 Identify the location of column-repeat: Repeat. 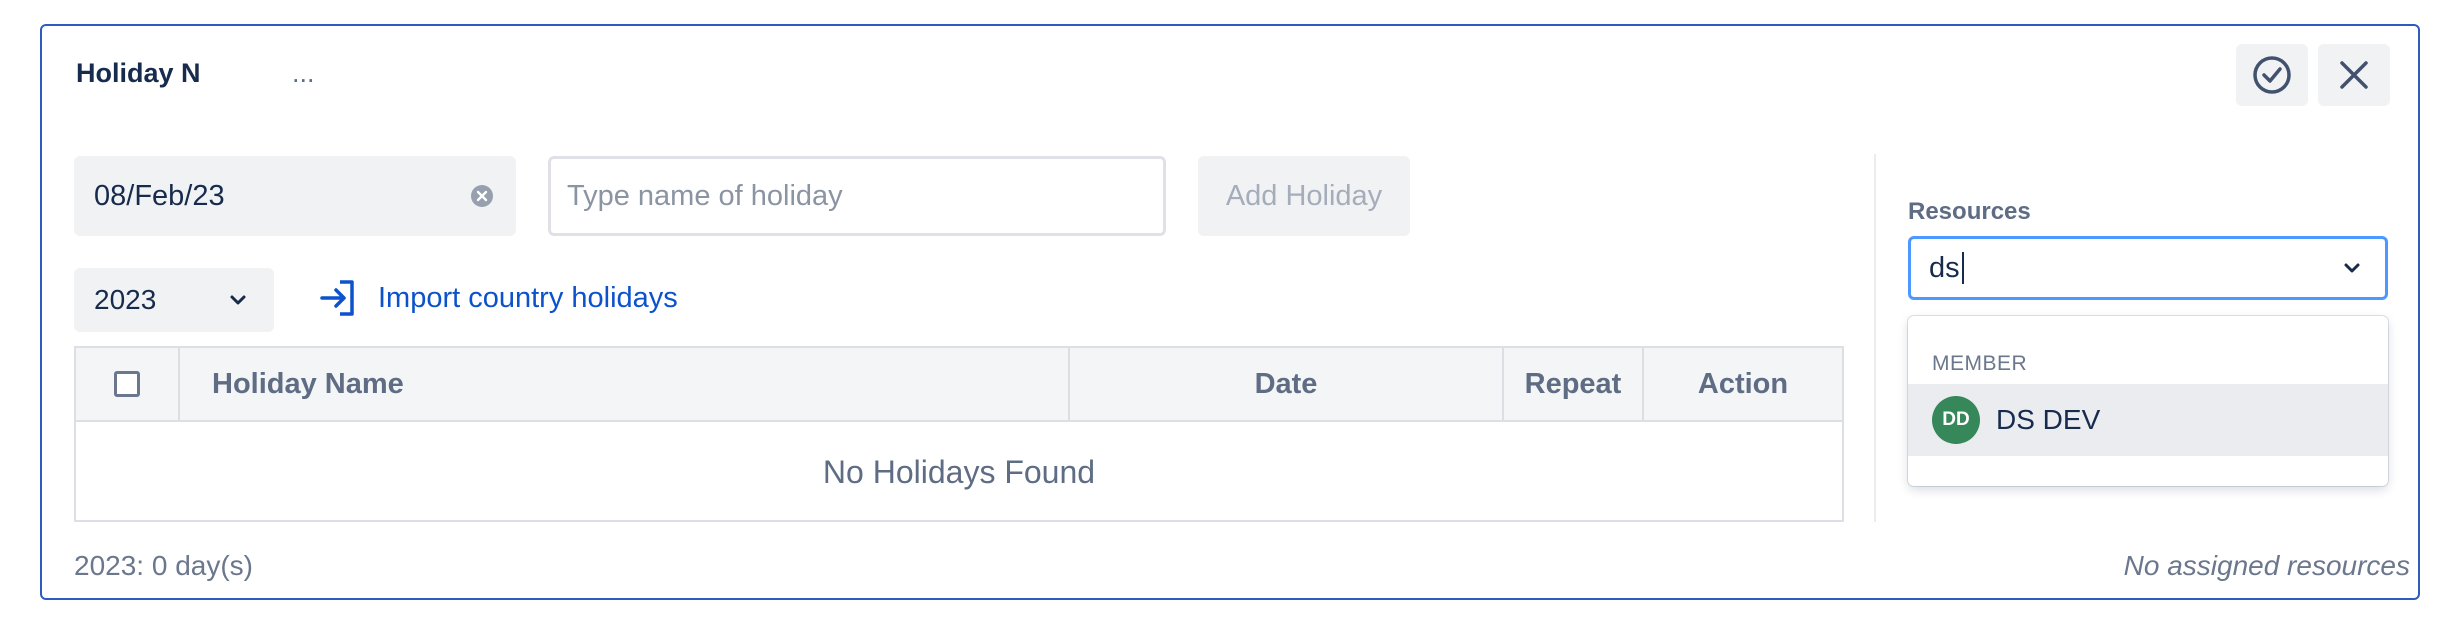
(1572, 384).